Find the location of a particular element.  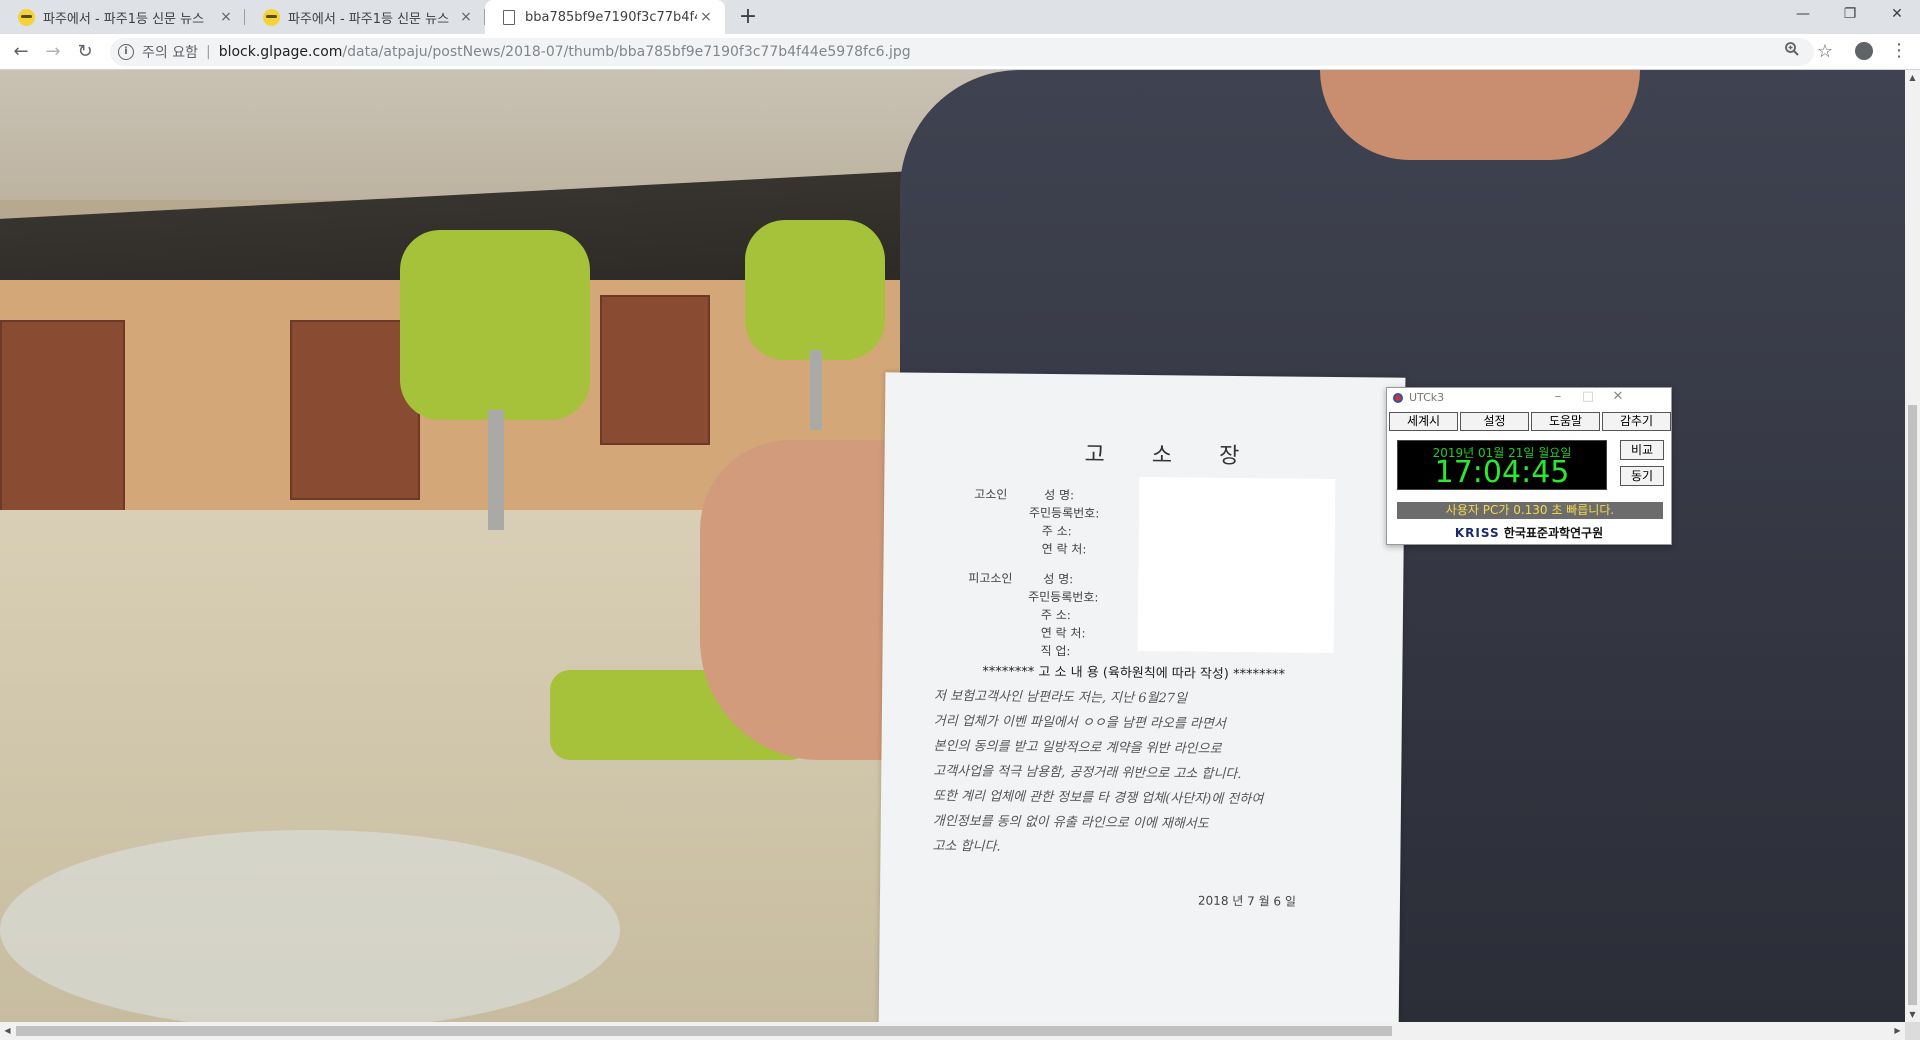

utck-maximize-button: □ is located at coordinates (1588, 396).